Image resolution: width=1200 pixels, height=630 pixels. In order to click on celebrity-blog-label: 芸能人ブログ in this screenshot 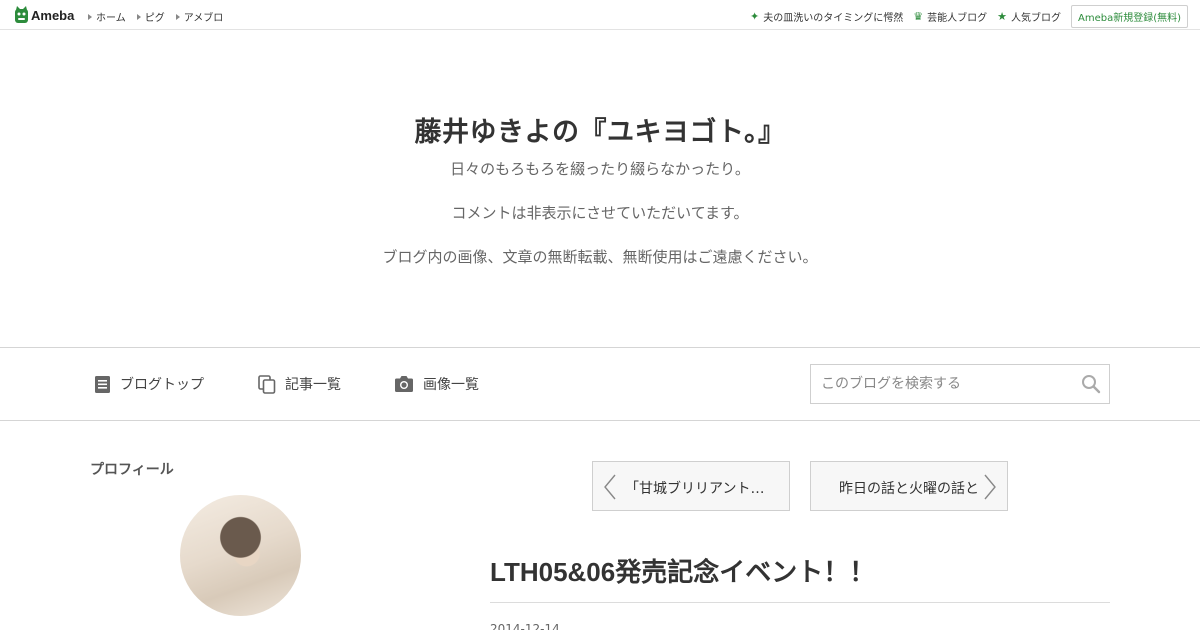, I will do `click(957, 18)`.